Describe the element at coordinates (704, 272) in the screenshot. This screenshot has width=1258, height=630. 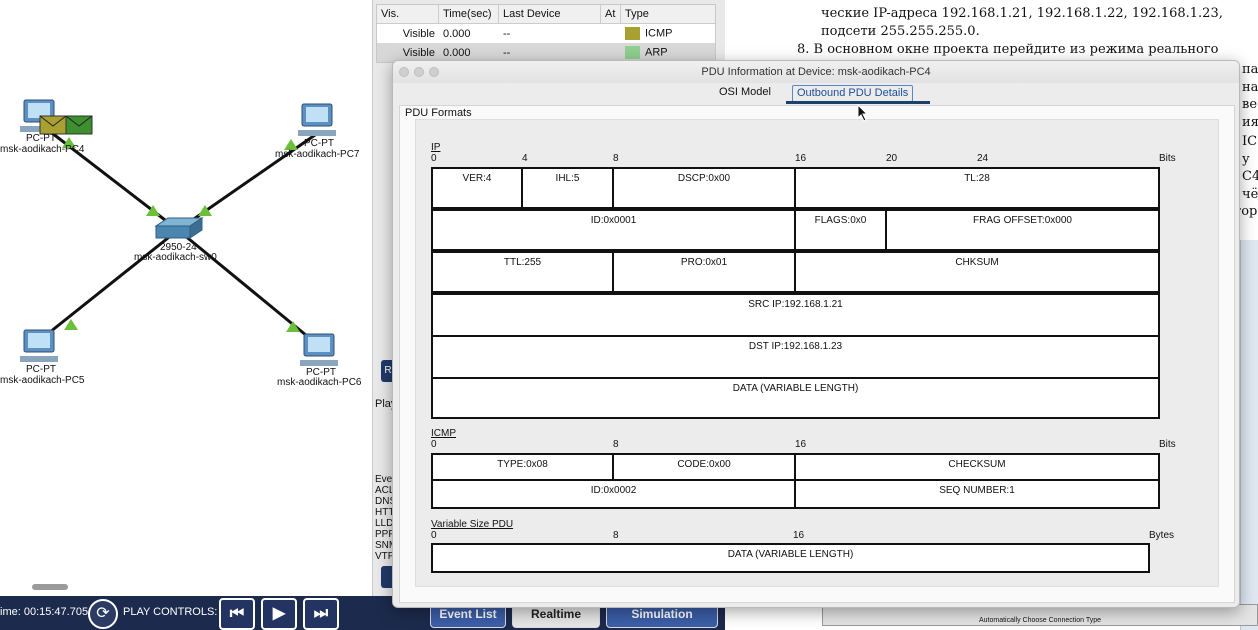
I see `ip-field-protocol: PRO:0x01` at that location.